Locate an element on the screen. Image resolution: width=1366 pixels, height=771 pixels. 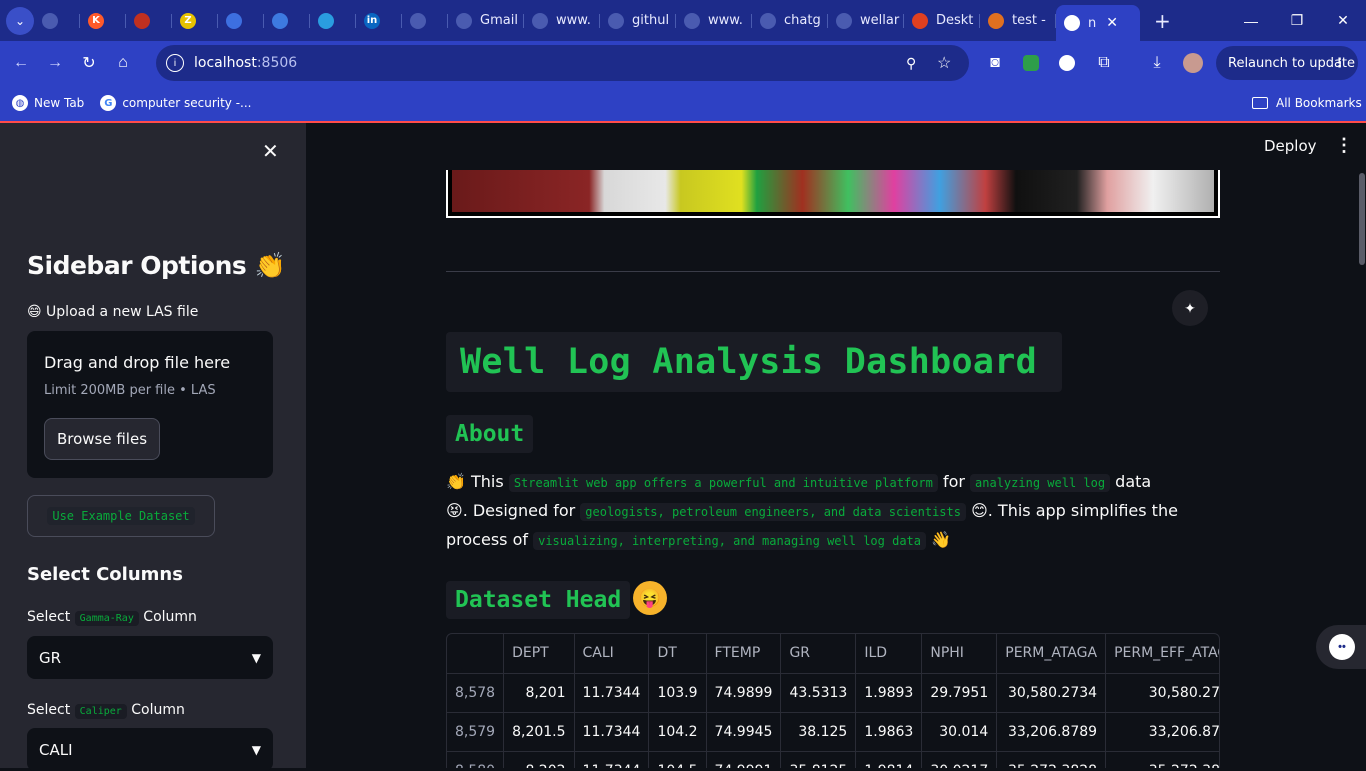
bookmark-new-tab: ◍ New Tab is located at coordinates (48, 103).